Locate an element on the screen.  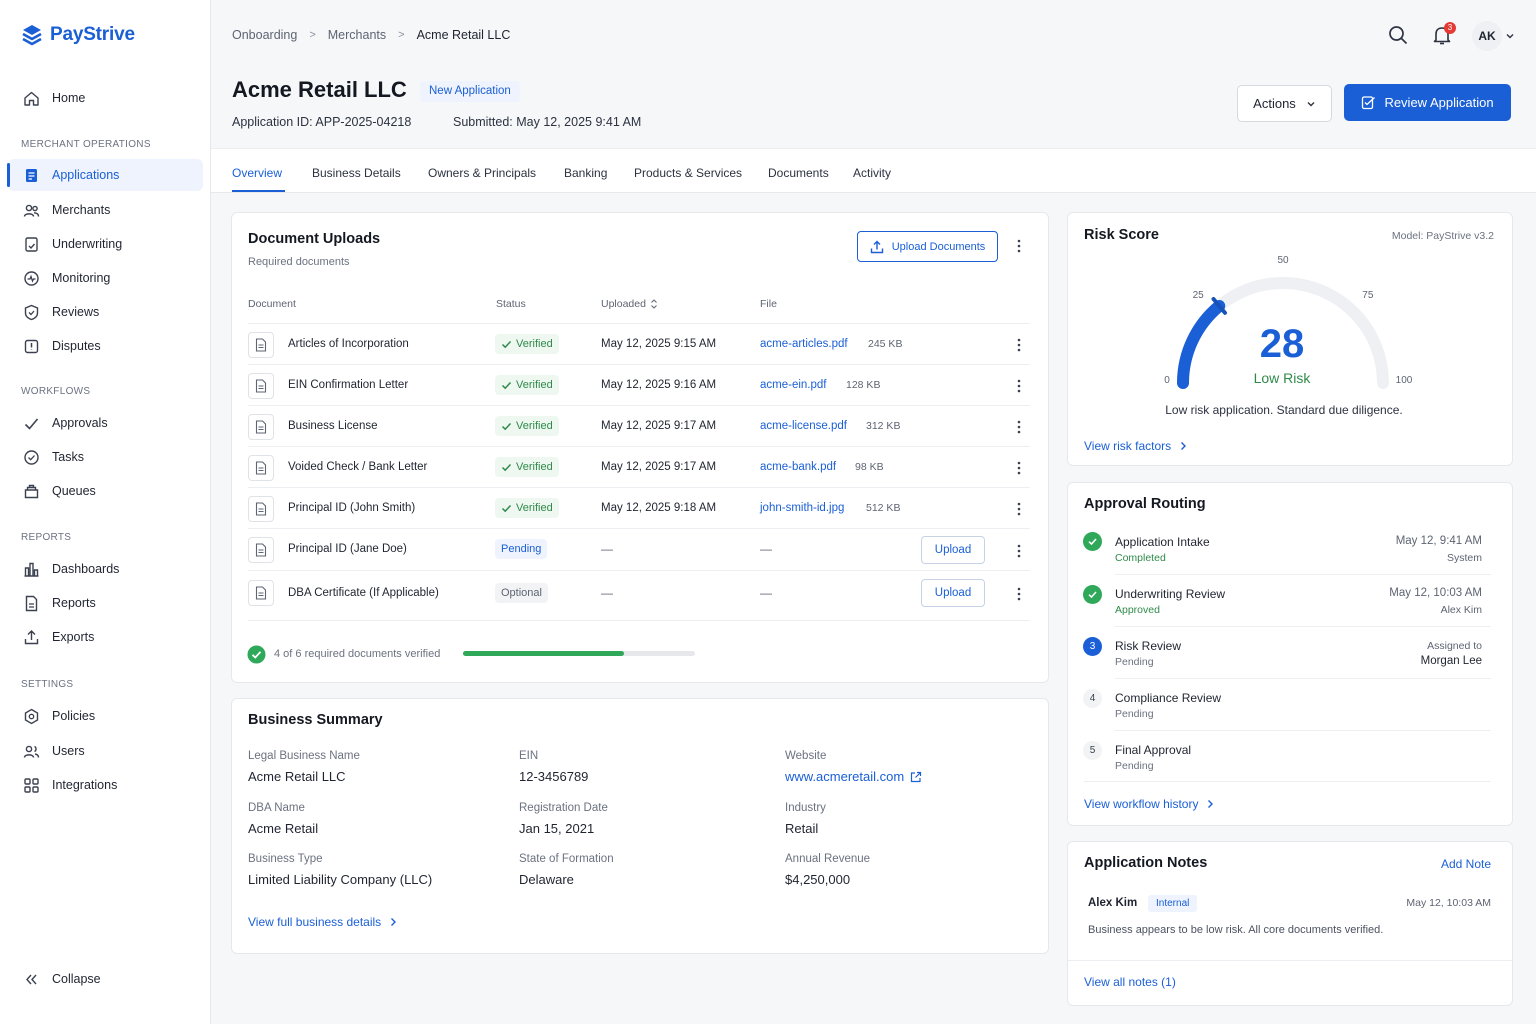
tab-activity: Activity is located at coordinates (872, 173).